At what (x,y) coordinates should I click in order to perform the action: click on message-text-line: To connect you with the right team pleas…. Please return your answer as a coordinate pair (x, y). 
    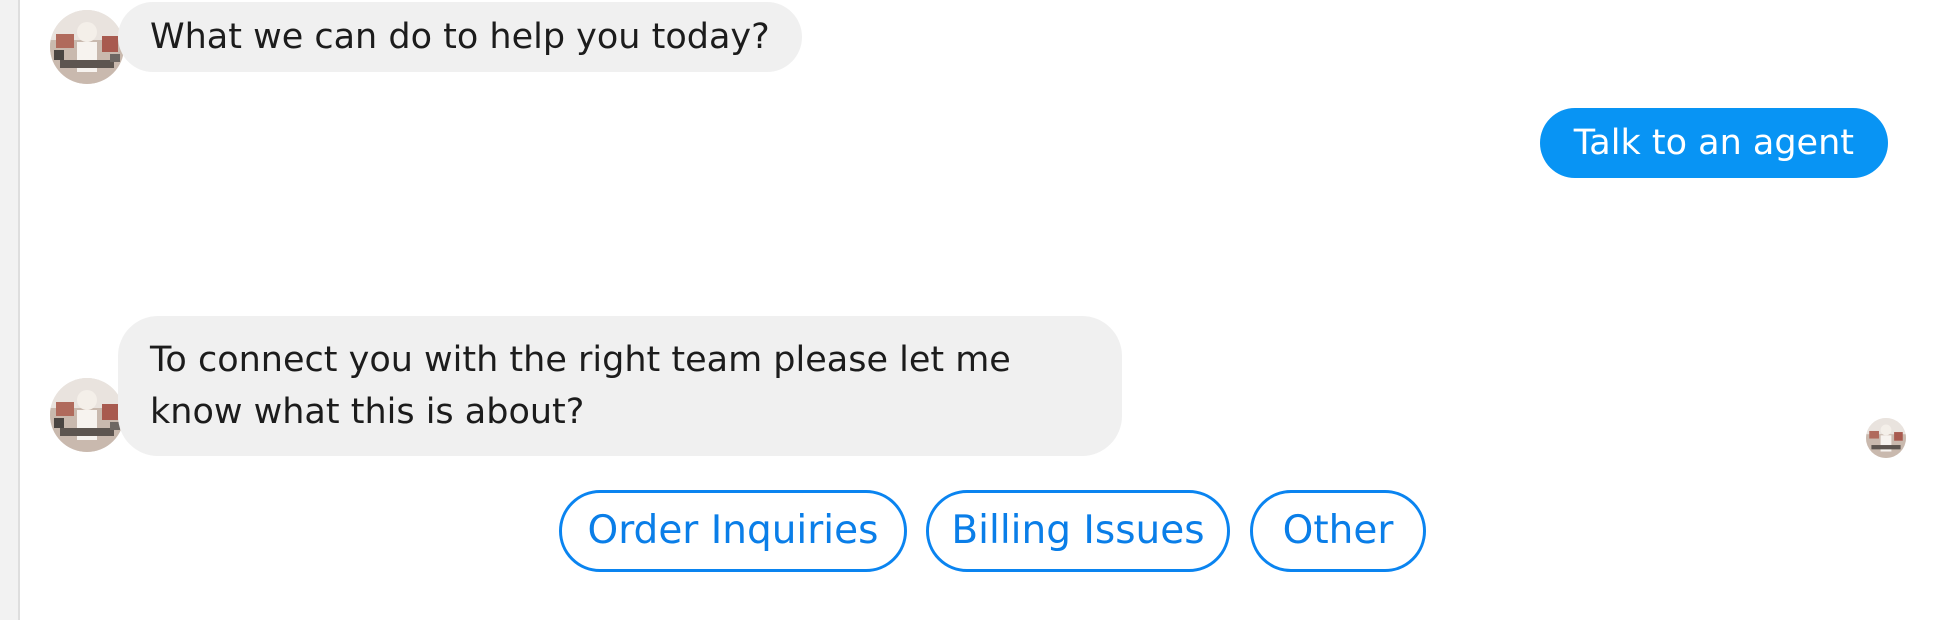
    Looking at the image, I should click on (580, 360).